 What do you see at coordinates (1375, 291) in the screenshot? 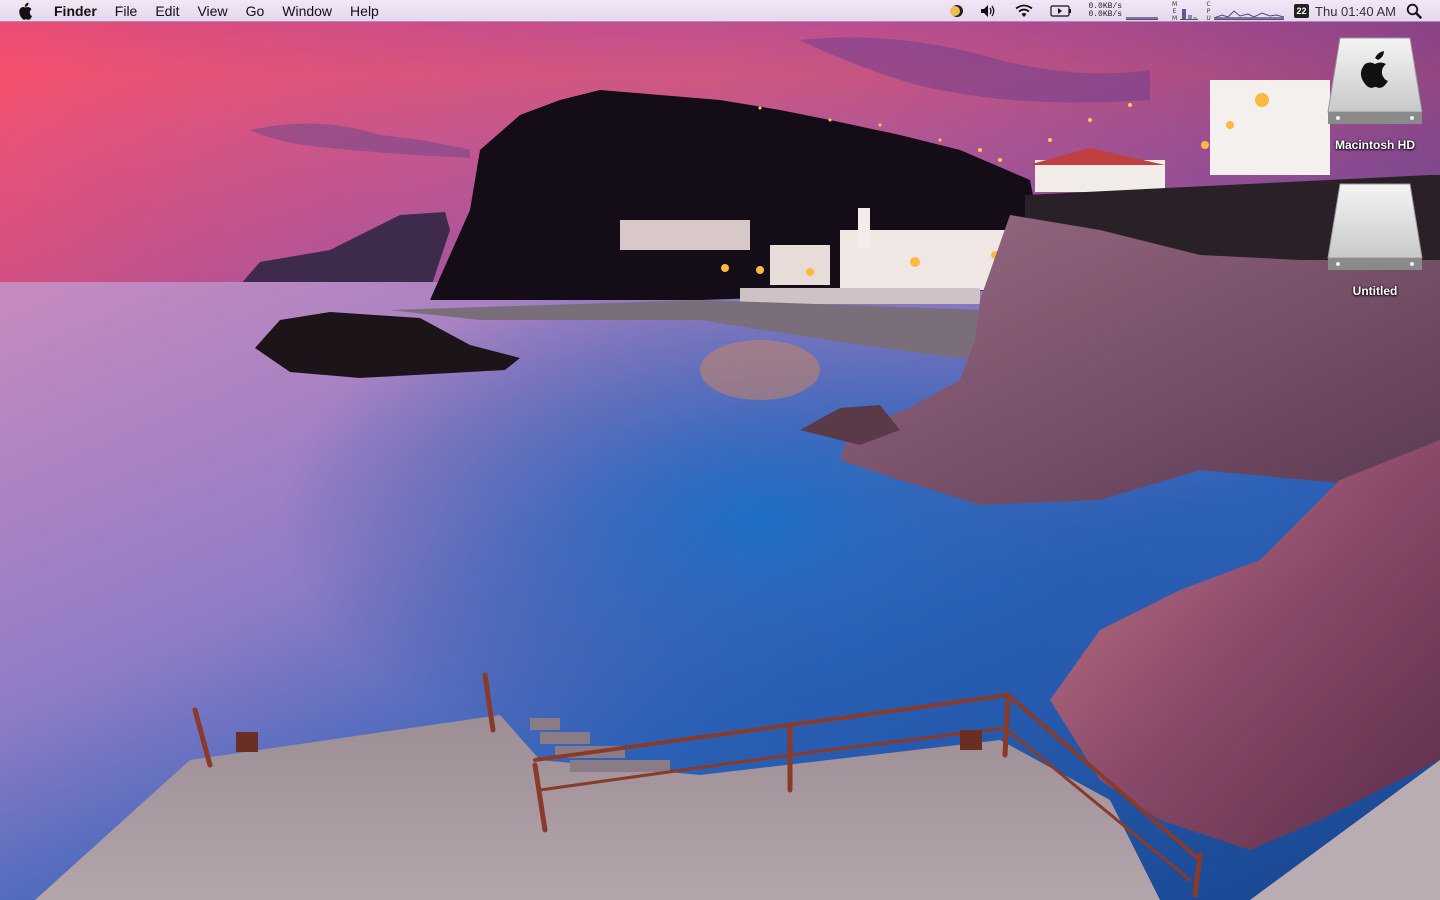
I see `desktop-icon-label: Untitled` at bounding box center [1375, 291].